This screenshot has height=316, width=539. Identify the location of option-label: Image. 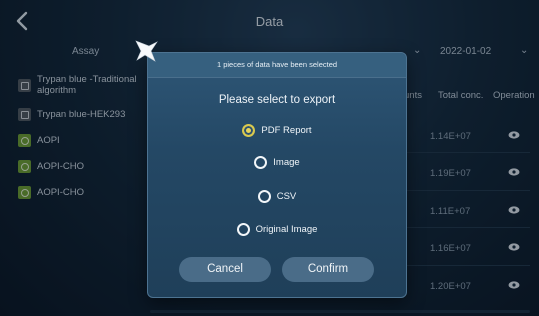
(286, 162).